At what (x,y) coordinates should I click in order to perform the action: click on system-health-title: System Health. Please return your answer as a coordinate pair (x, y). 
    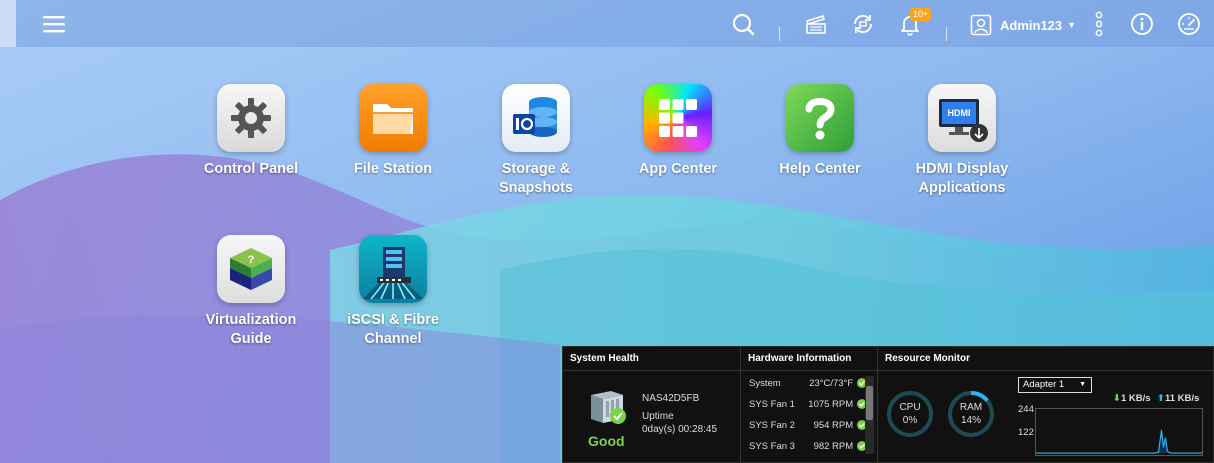
    Looking at the image, I should click on (651, 359).